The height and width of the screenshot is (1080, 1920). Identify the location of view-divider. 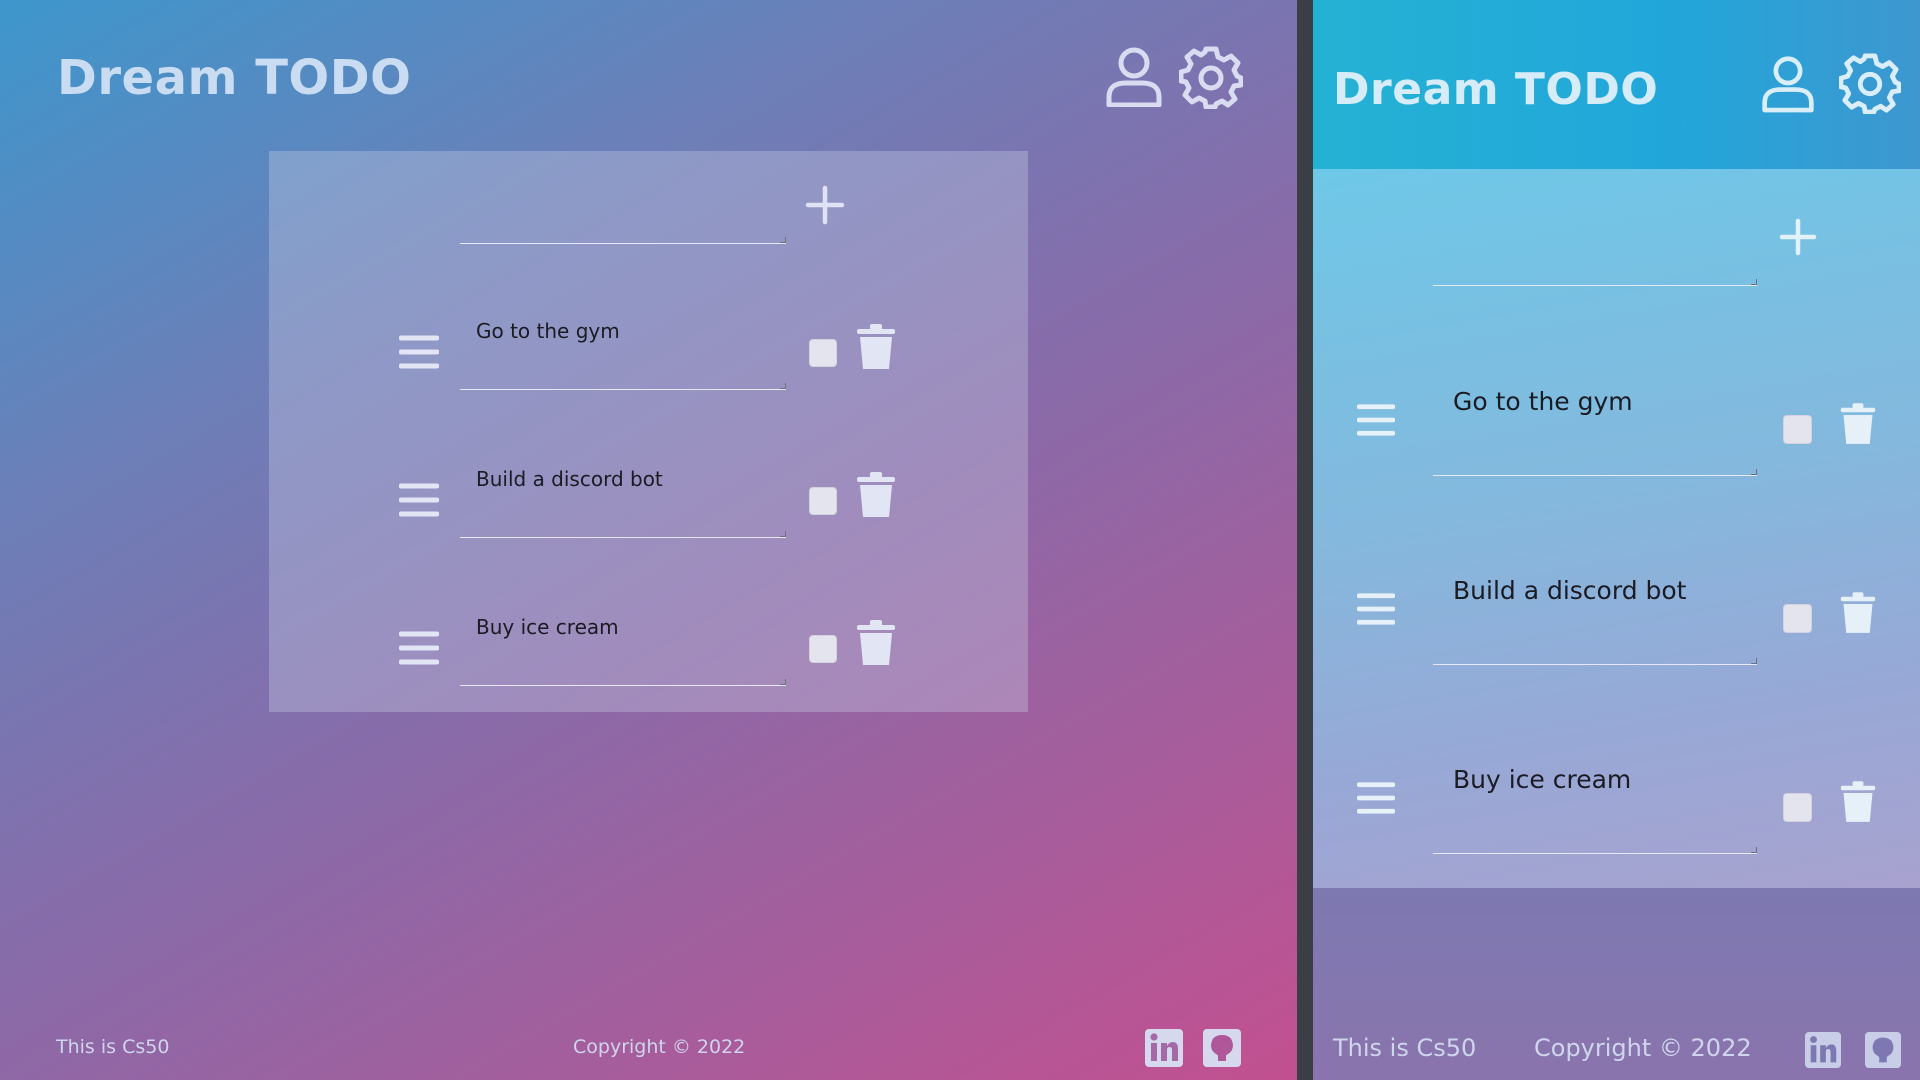
(1305, 540).